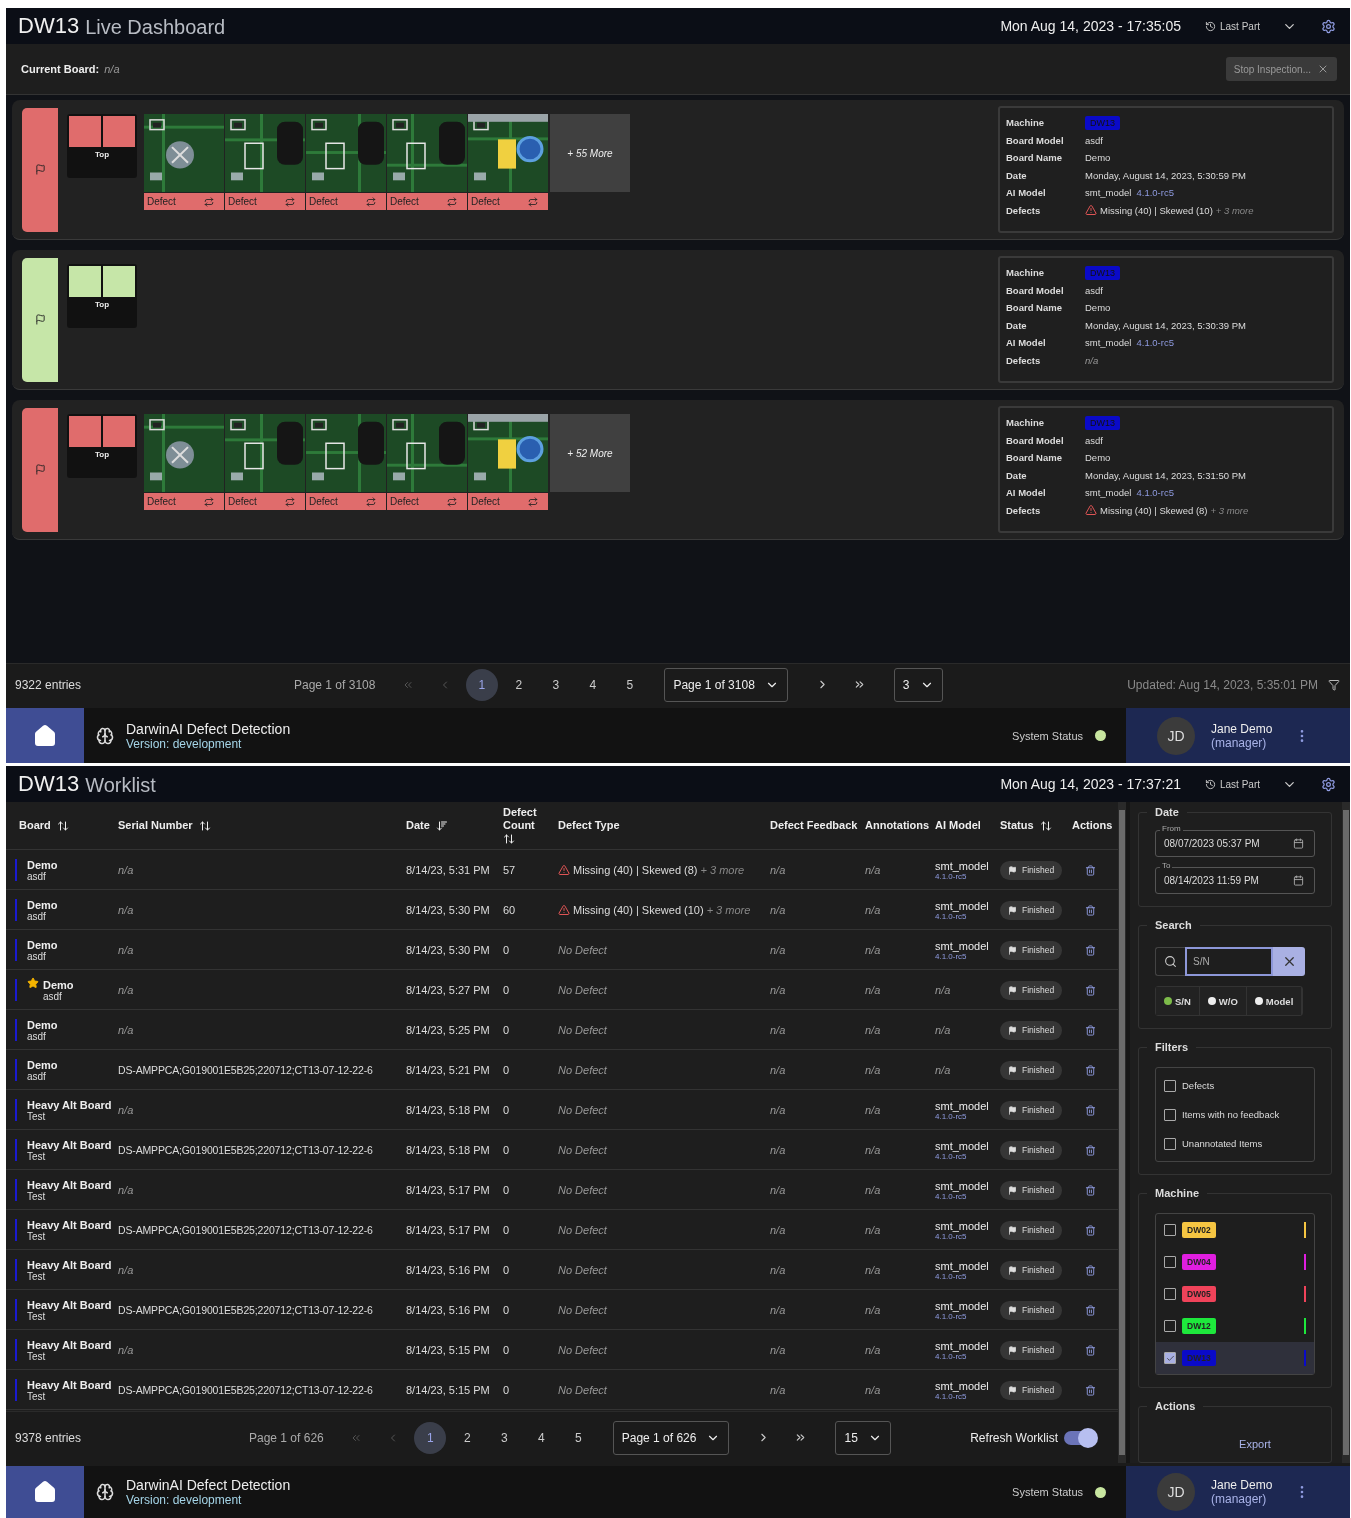 This screenshot has width=1351, height=1518. Describe the element at coordinates (35, 825) in the screenshot. I see `column-header: Board` at that location.